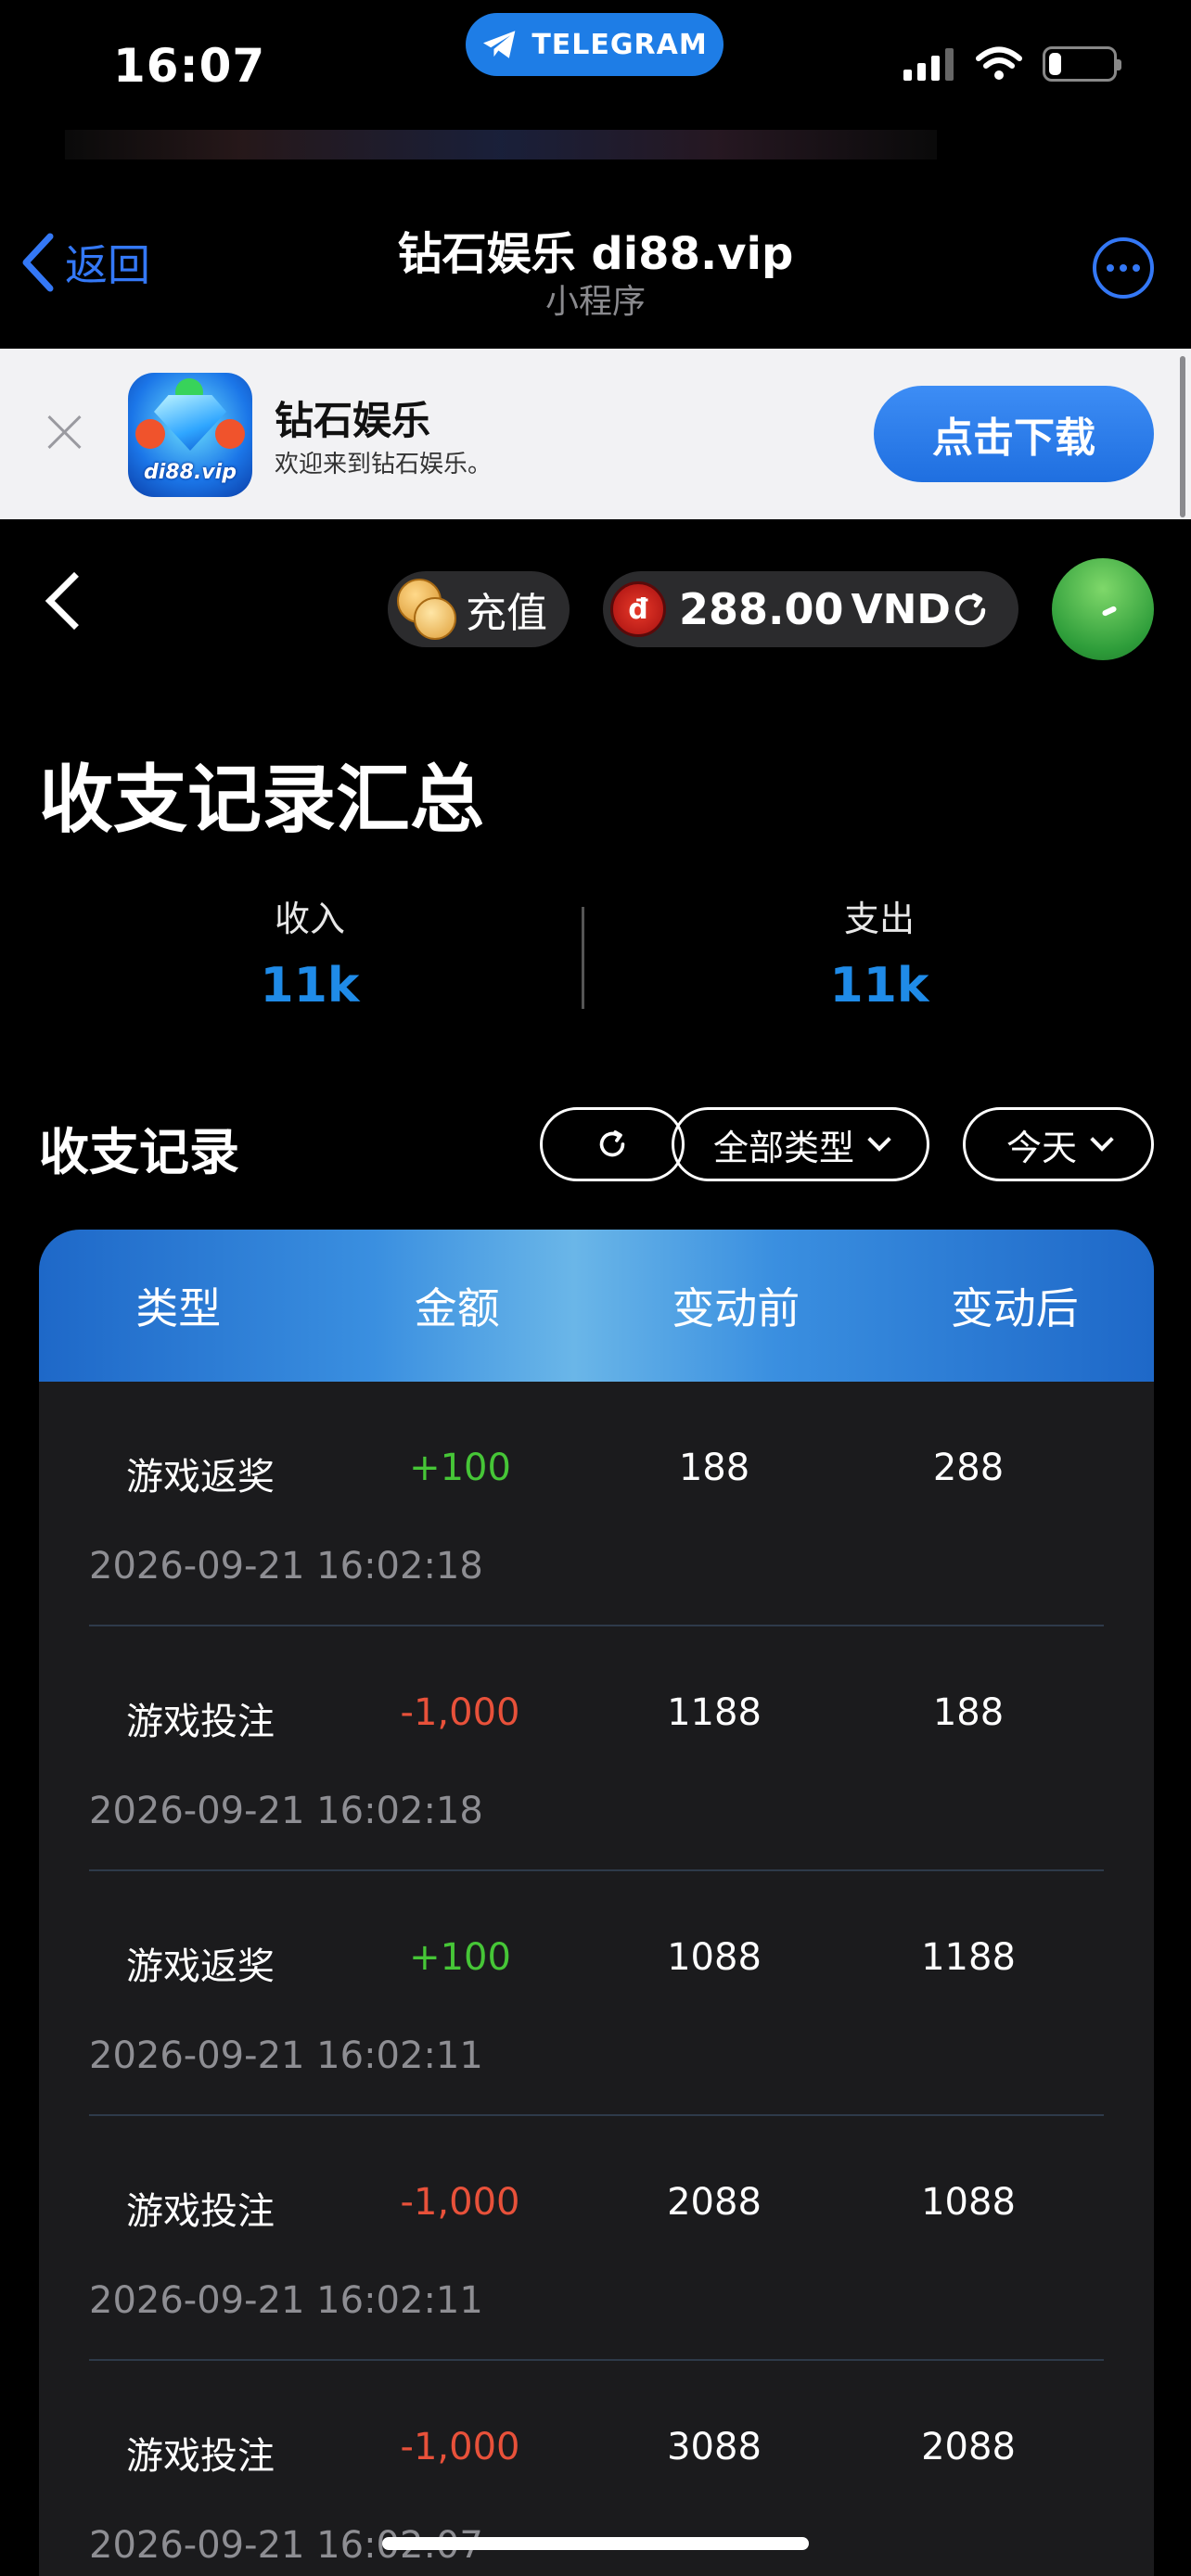 This screenshot has width=1191, height=2576. Describe the element at coordinates (714, 1712) in the screenshot. I see `row-before: 1188` at that location.